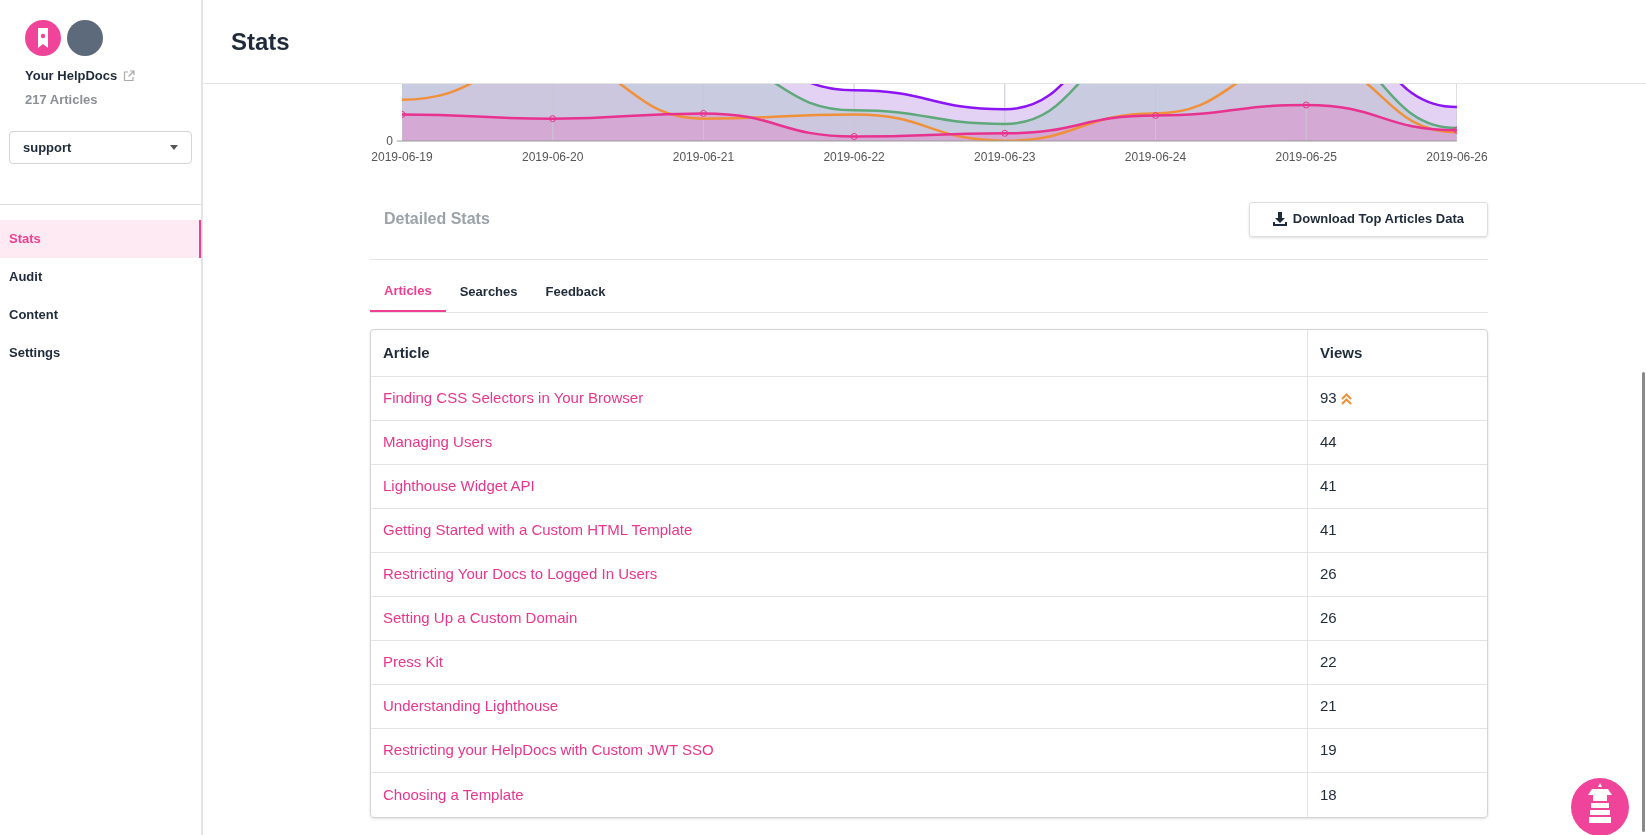 The image size is (1646, 835). What do you see at coordinates (520, 574) in the screenshot?
I see `article-link: Restricting Your Docs to Logged In Users` at bounding box center [520, 574].